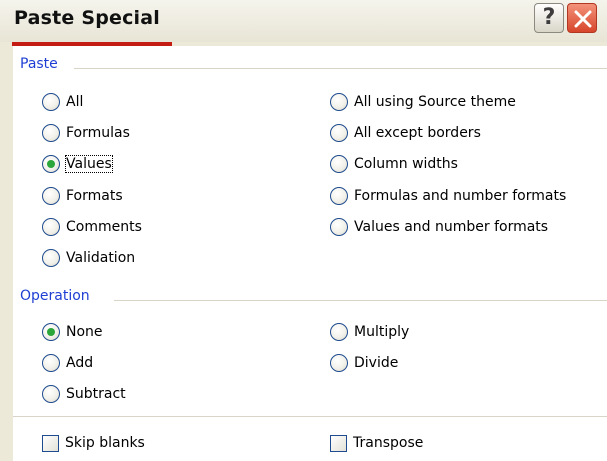 The height and width of the screenshot is (461, 607). I want to click on paste-radio-all-except-borders: All except borders, so click(405, 133).